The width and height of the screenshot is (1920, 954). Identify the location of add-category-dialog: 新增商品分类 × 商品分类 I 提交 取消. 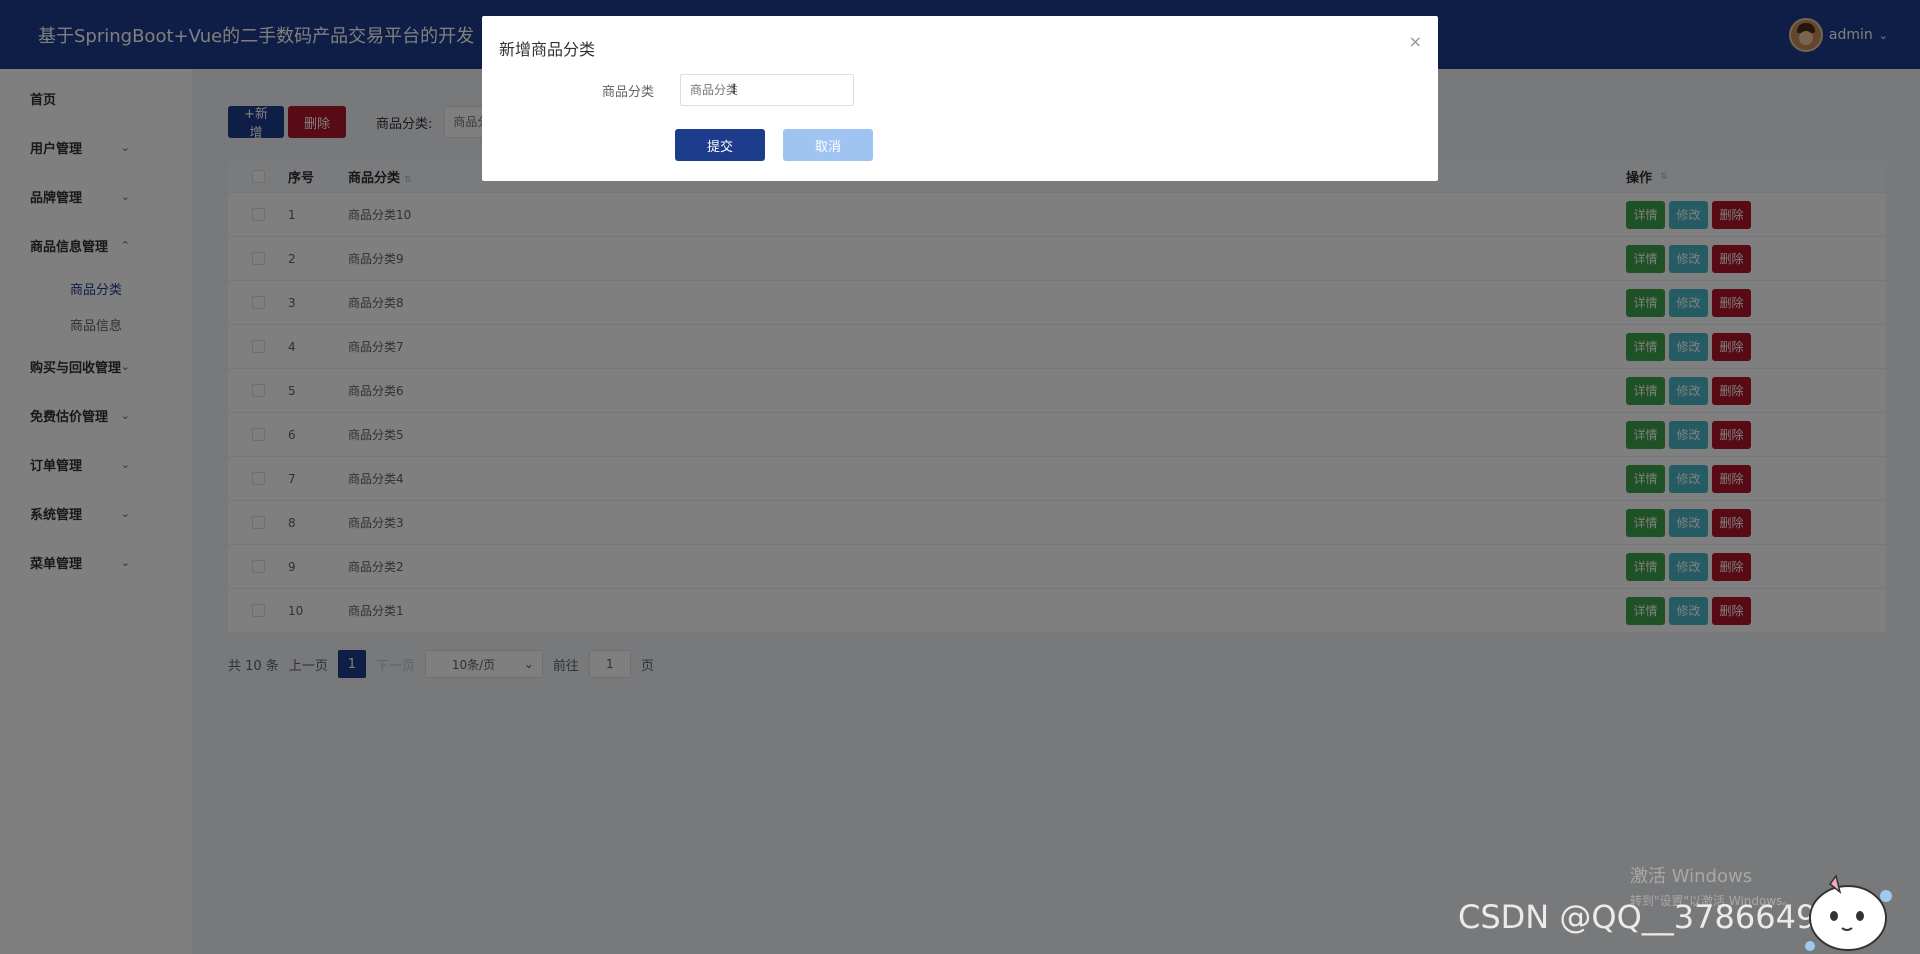
(960, 98).